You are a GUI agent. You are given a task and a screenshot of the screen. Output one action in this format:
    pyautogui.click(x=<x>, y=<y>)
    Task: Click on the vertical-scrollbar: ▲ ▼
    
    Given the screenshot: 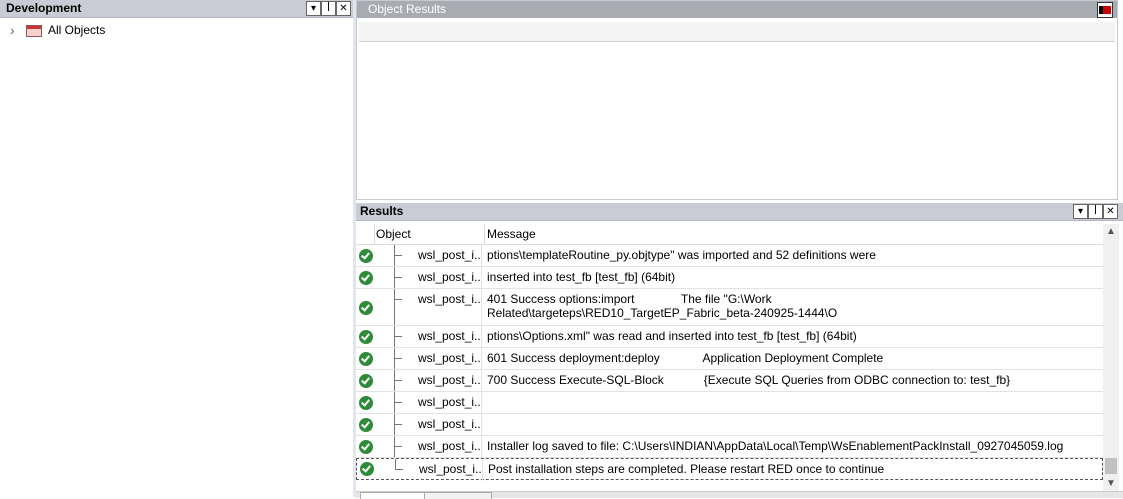 What is the action you would take?
    pyautogui.click(x=1111, y=358)
    